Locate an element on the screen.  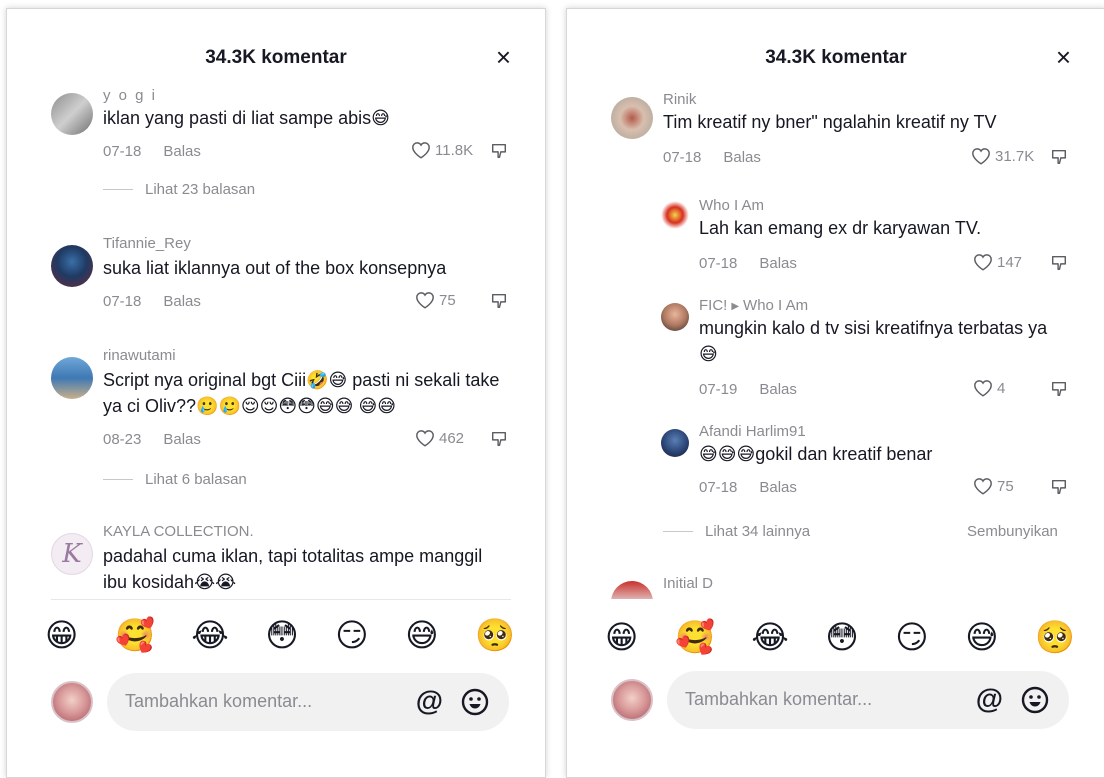
view-more-label: Lihat 34 lainnya is located at coordinates (758, 531).